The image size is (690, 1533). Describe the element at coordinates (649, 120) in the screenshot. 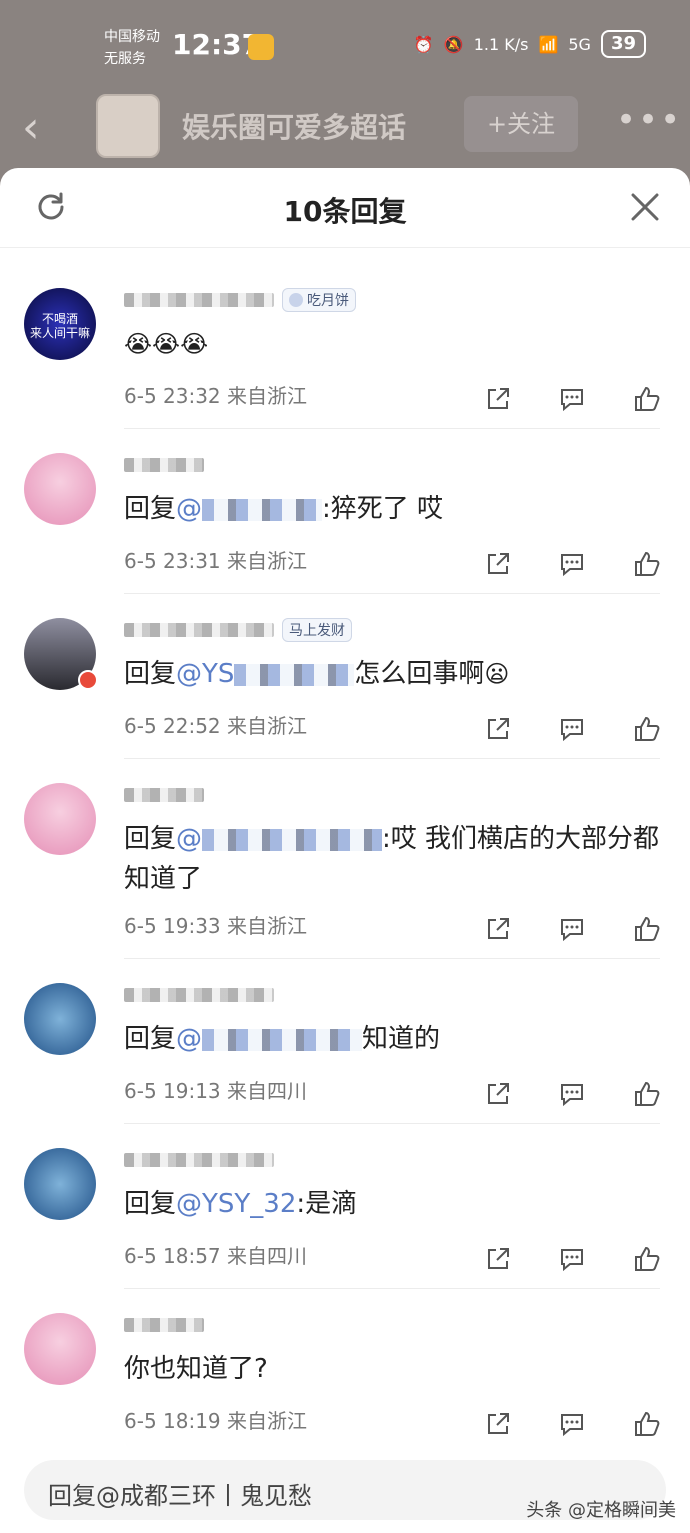

I see `more-icon: •••` at that location.